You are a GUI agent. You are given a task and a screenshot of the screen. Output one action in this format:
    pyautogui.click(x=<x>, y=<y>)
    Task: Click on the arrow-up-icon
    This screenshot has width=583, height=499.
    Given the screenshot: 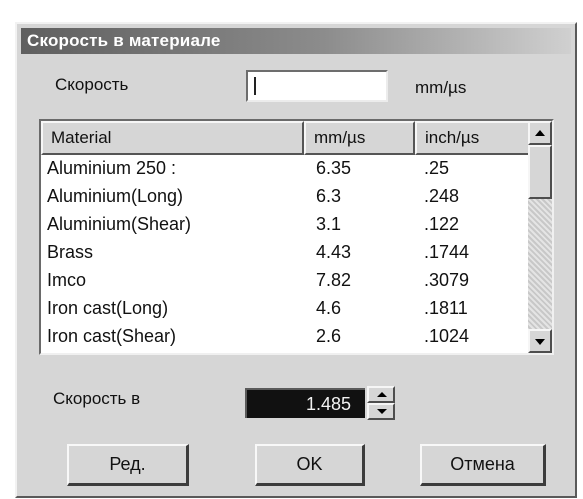 What is the action you would take?
    pyautogui.click(x=540, y=133)
    